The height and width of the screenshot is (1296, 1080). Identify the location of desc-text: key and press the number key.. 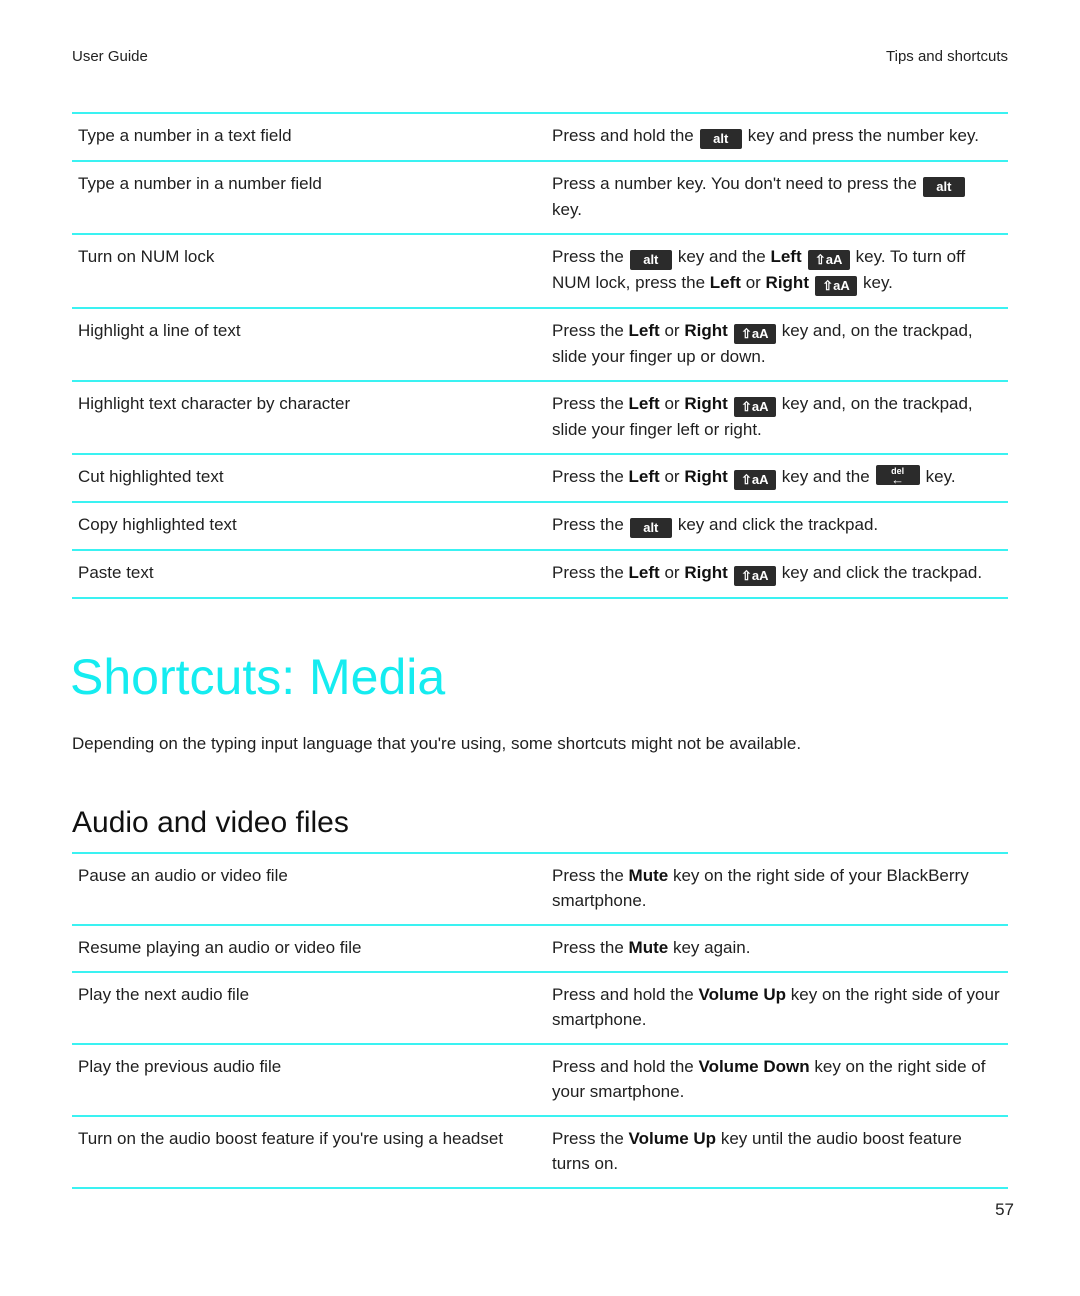
(863, 135).